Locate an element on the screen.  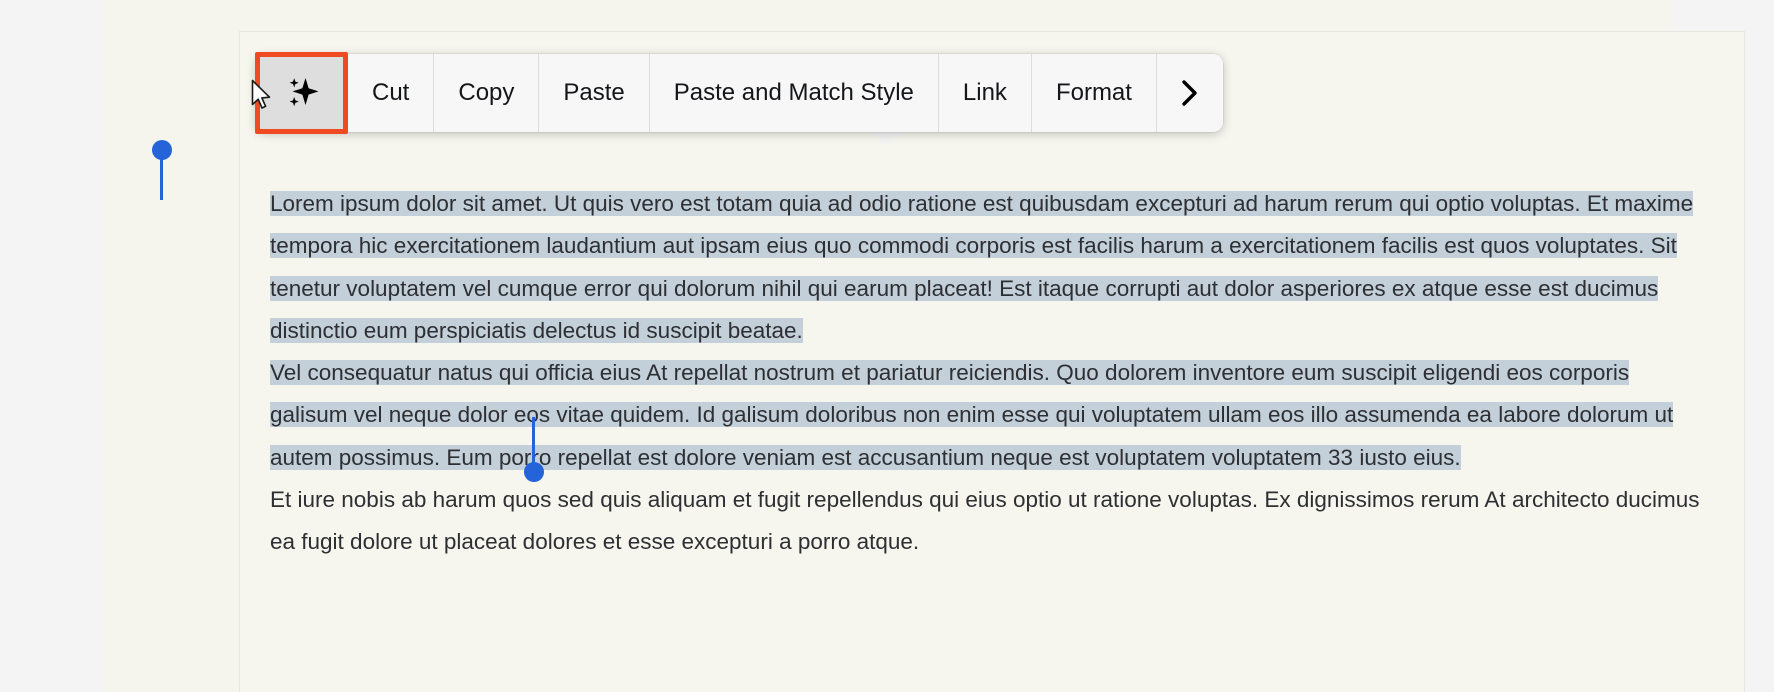
toolbar-item-label: Format is located at coordinates (1093, 92).